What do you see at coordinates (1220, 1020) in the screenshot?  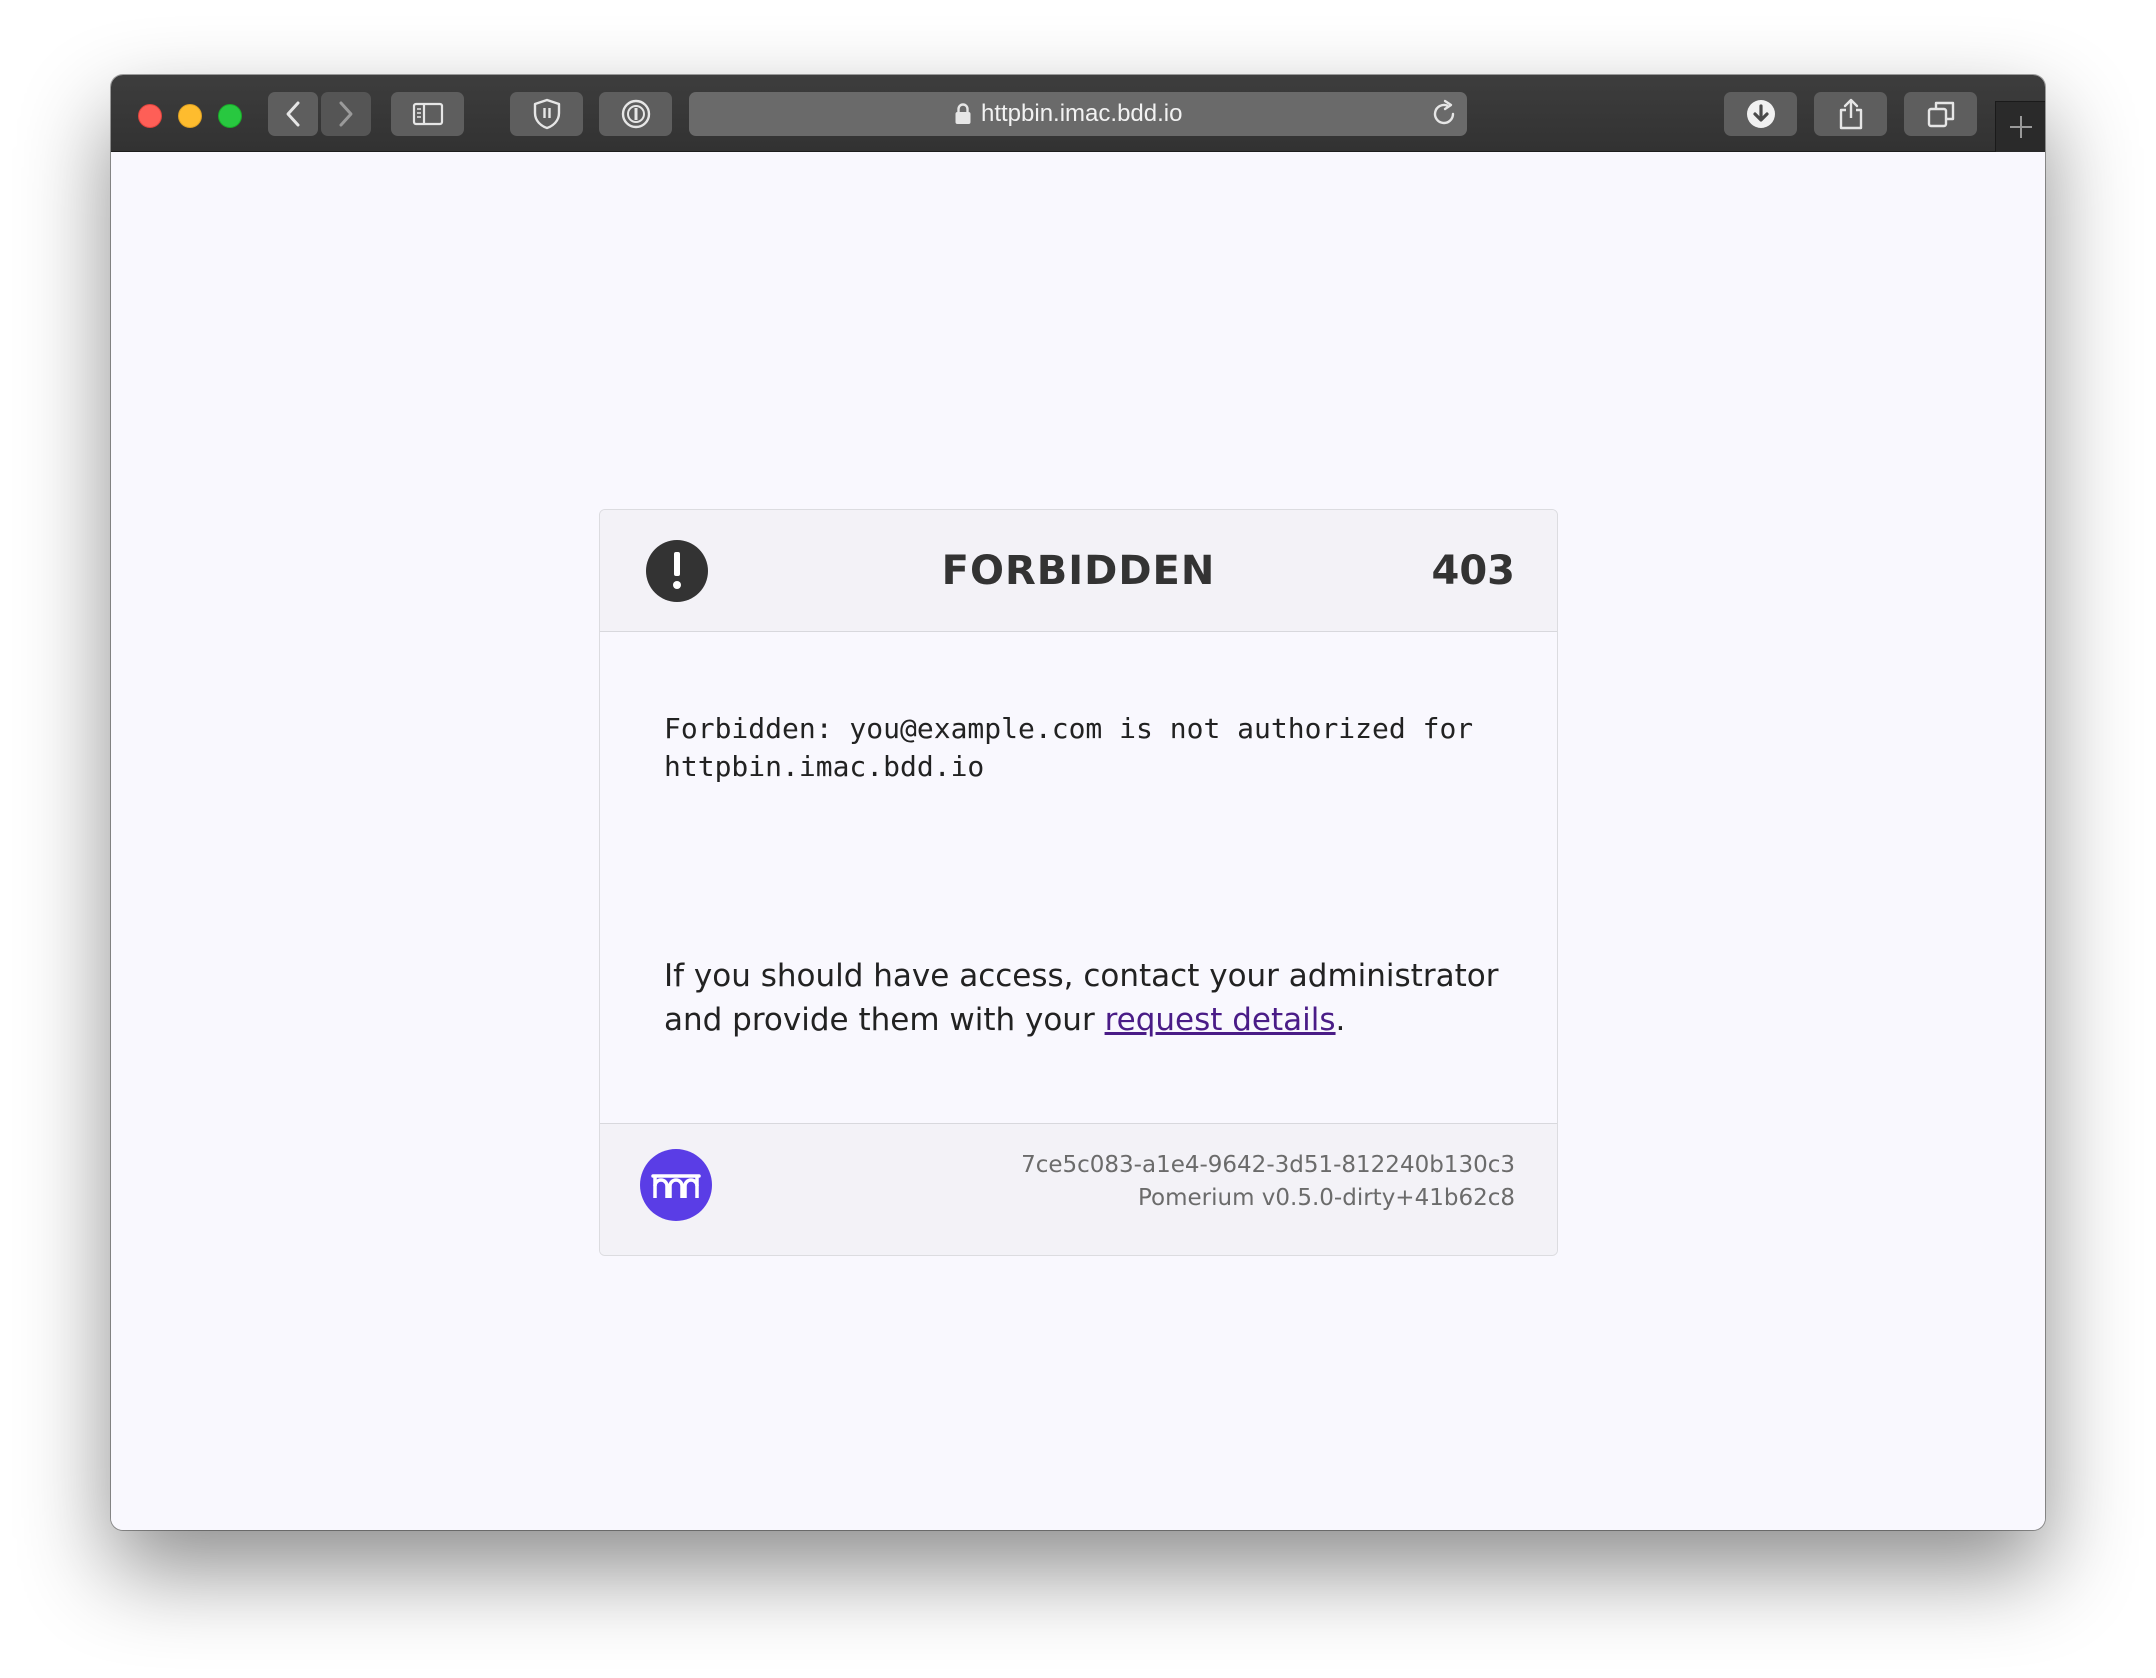 I see `request-details-link: request details` at bounding box center [1220, 1020].